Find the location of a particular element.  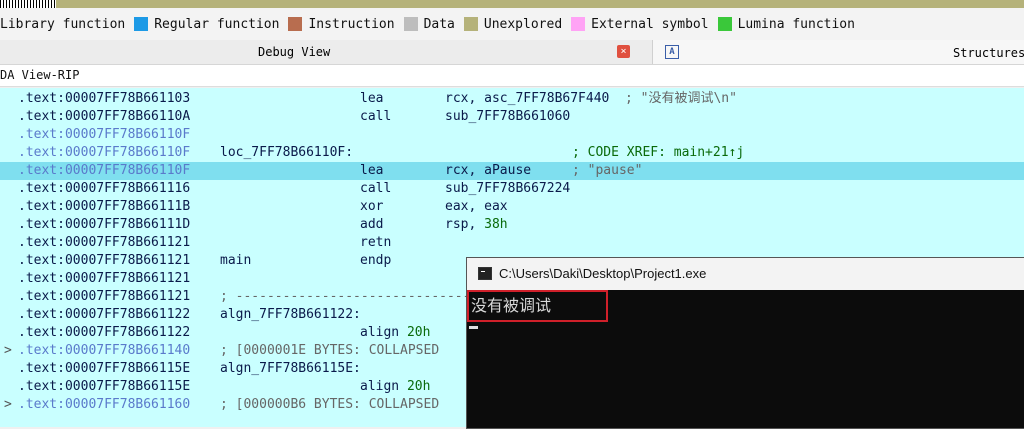

legend-label: Regular function is located at coordinates (217, 24).